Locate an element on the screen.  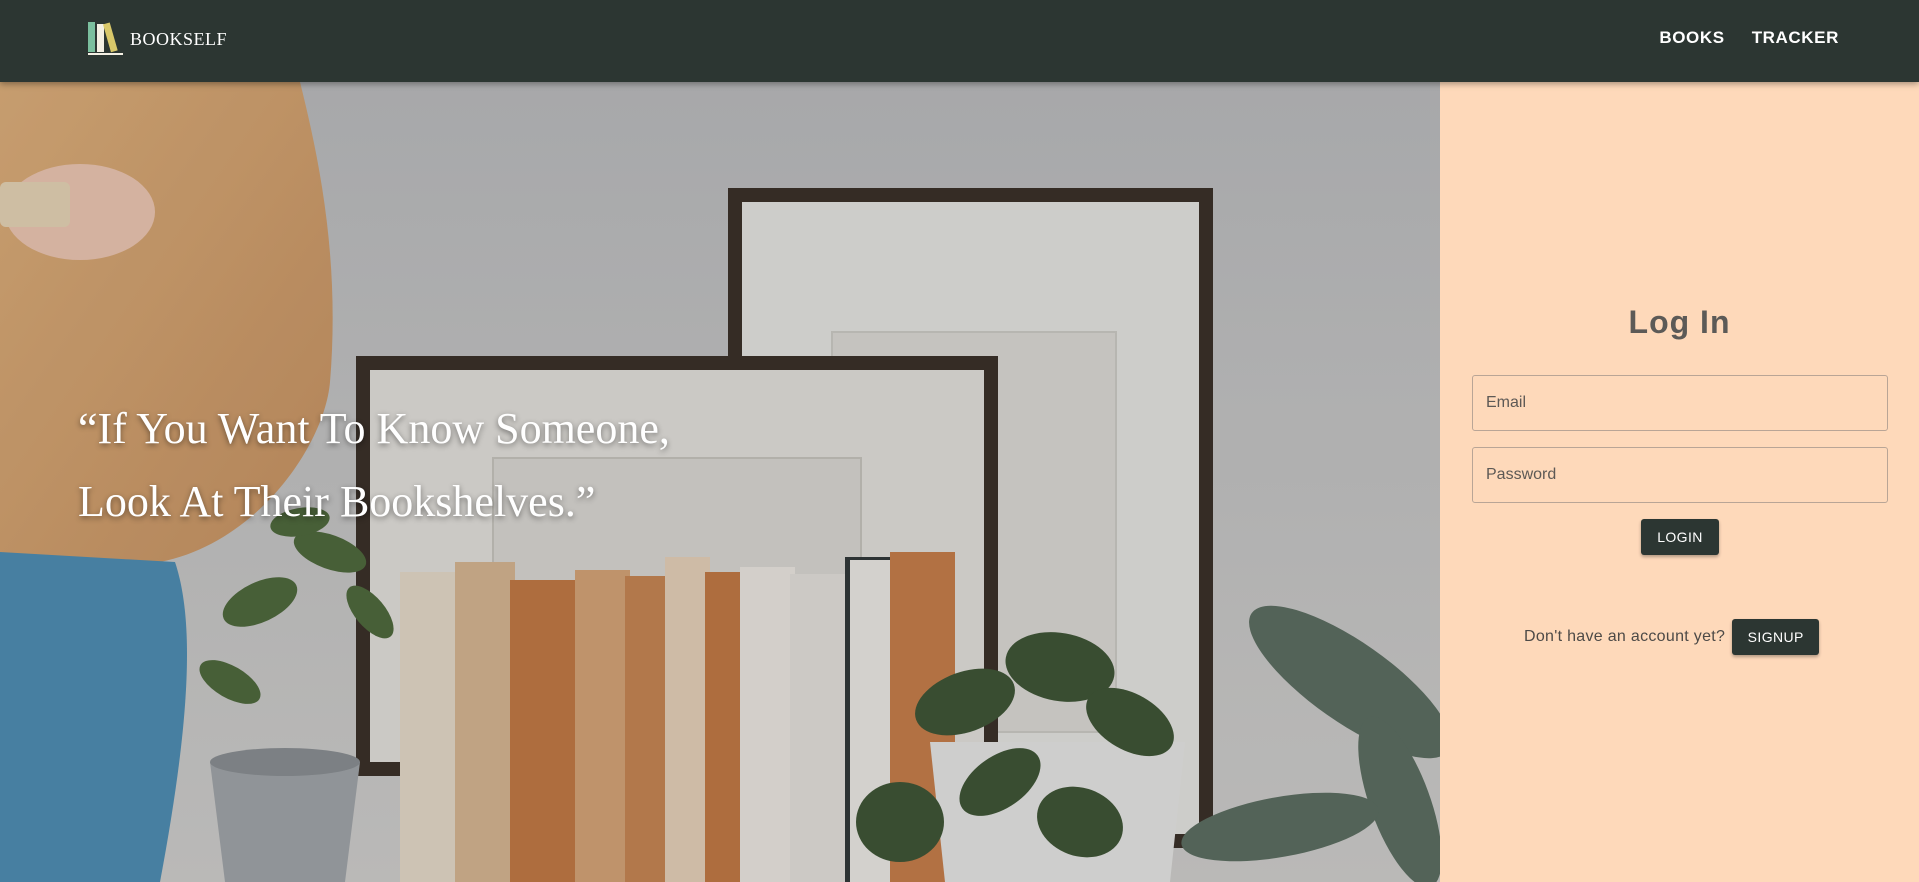
login-button: LOGIN is located at coordinates (1680, 537).